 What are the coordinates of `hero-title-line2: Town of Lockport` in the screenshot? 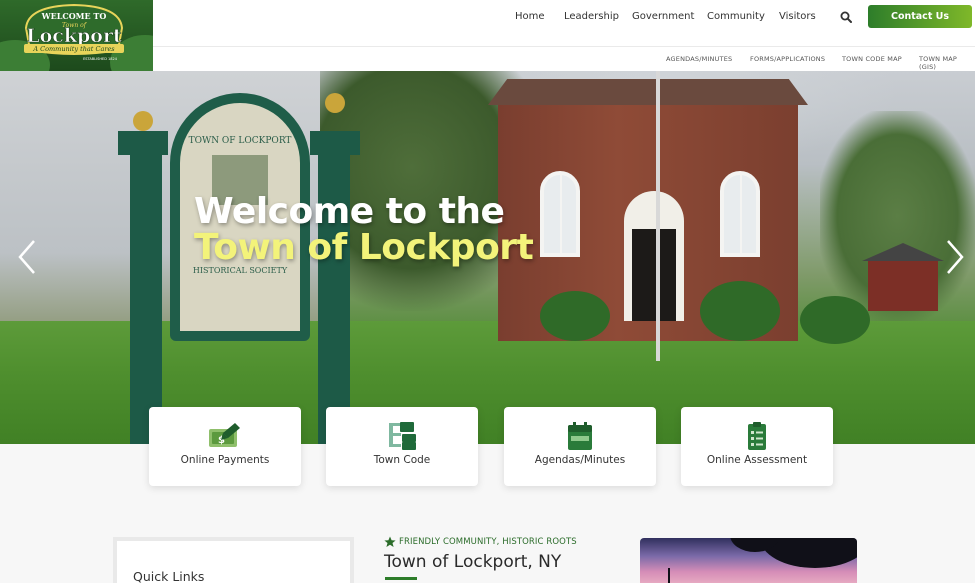 It's located at (364, 247).